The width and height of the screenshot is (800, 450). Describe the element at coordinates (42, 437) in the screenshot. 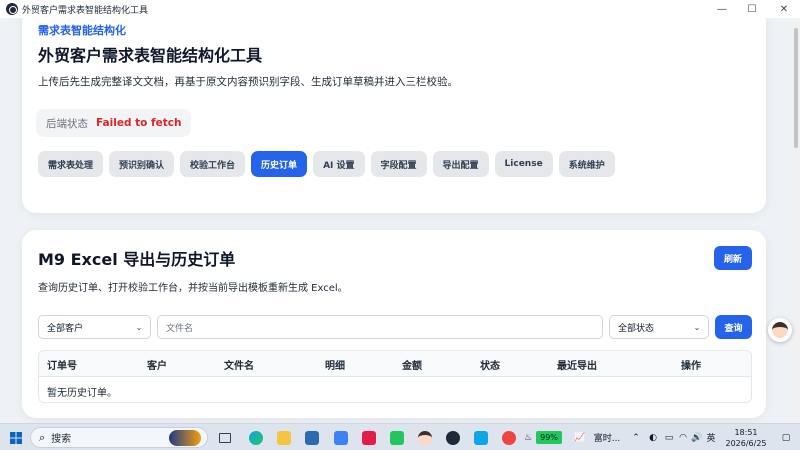

I see `search-icon: ⌕` at that location.